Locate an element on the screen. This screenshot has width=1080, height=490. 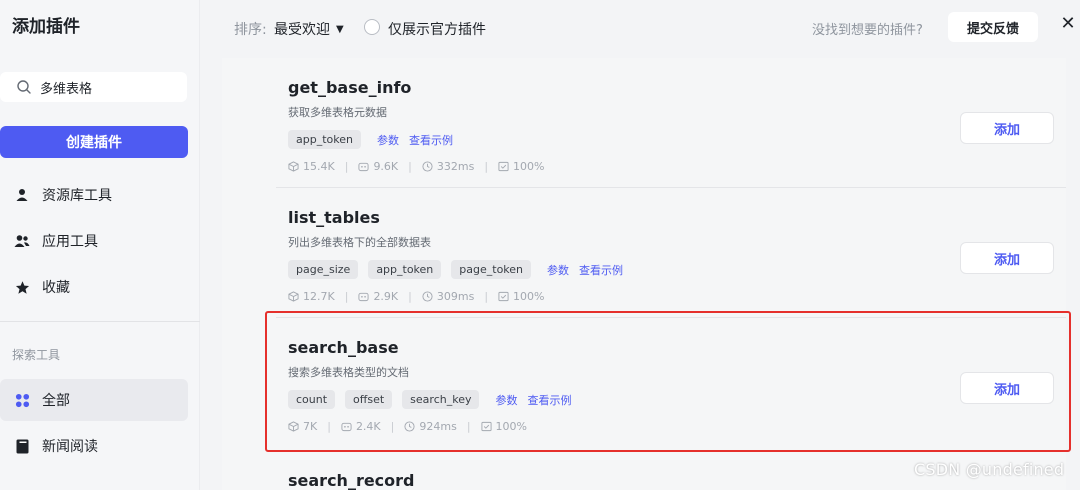
user-icon is located at coordinates (22, 195).